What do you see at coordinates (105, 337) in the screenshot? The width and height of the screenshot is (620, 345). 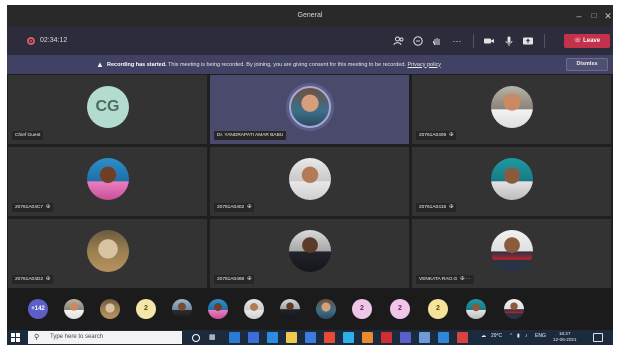 I see `taskbar-search-input: ⚲ Type here to search` at bounding box center [105, 337].